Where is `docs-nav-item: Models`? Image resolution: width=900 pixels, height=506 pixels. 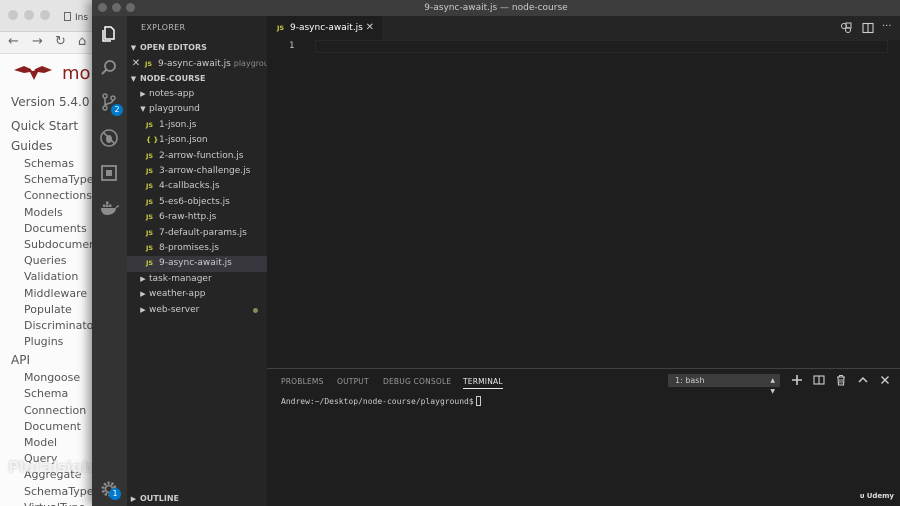
docs-nav-item: Models is located at coordinates (46, 213).